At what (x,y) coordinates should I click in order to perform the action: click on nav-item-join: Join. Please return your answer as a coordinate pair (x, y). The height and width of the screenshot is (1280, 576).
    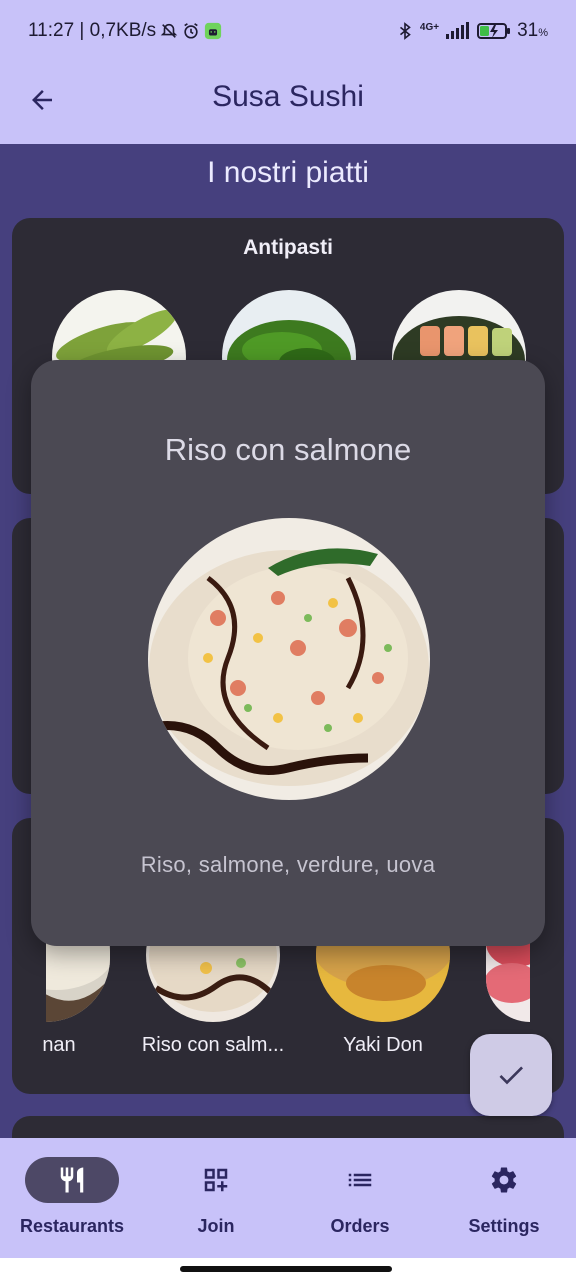
    Looking at the image, I should click on (216, 1198).